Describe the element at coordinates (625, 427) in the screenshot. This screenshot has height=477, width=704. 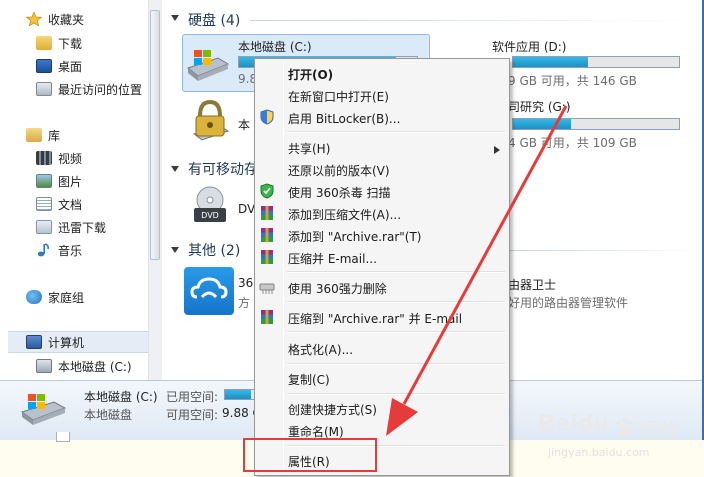
I see `paw-icon` at that location.